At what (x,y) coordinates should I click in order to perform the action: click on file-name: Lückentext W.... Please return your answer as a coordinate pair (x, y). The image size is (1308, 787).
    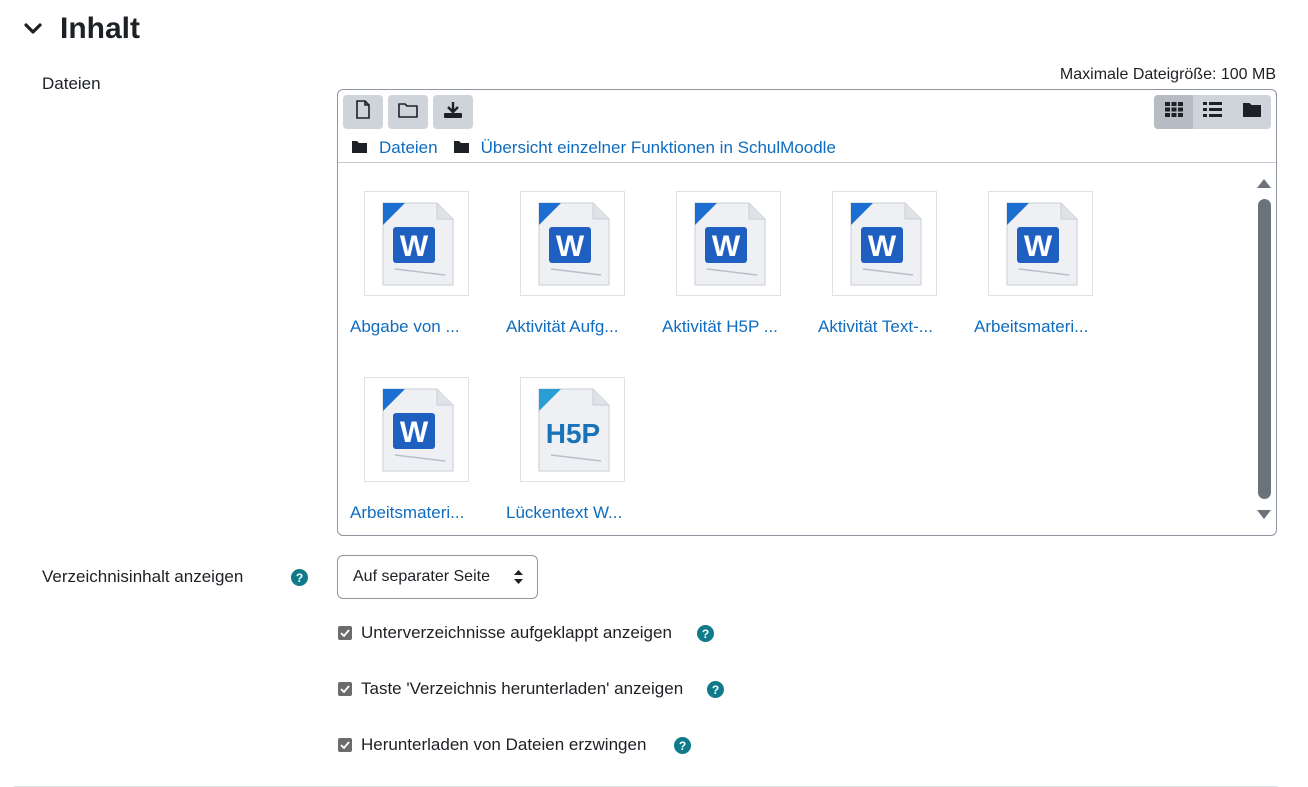
    Looking at the image, I should click on (575, 513).